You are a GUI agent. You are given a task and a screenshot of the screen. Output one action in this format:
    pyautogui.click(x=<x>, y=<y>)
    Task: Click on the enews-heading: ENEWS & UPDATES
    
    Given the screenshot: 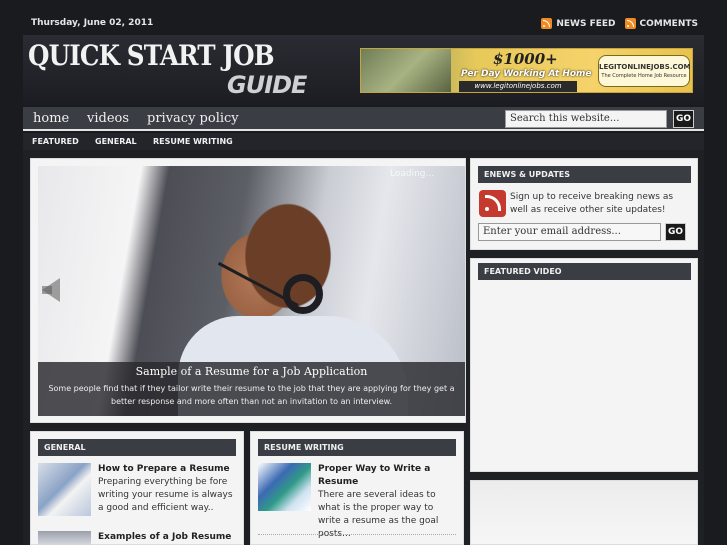 What is the action you would take?
    pyautogui.click(x=584, y=174)
    